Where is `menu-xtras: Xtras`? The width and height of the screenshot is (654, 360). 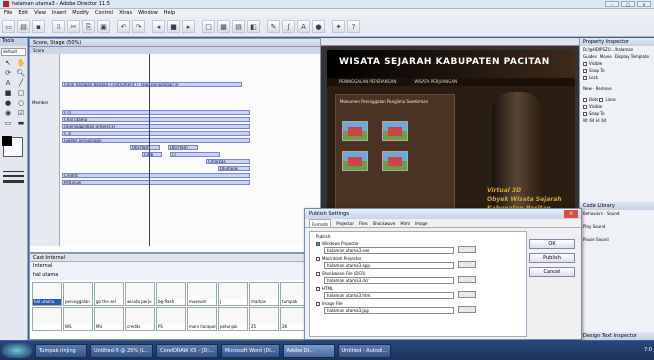
menu-xtras: Xtras is located at coordinates (125, 13).